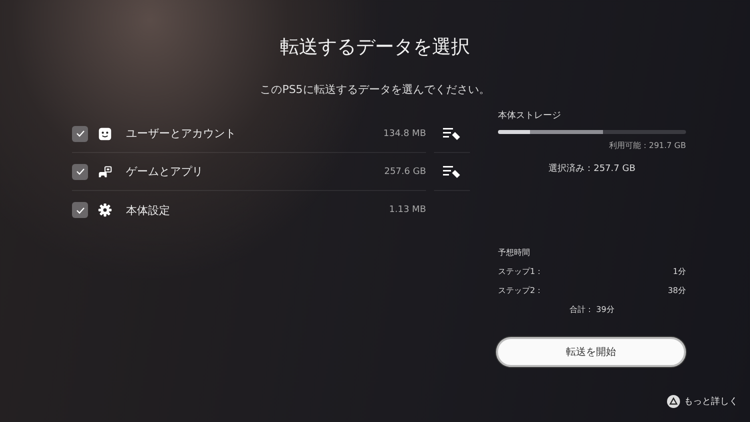  I want to click on triangle-button-icon, so click(673, 401).